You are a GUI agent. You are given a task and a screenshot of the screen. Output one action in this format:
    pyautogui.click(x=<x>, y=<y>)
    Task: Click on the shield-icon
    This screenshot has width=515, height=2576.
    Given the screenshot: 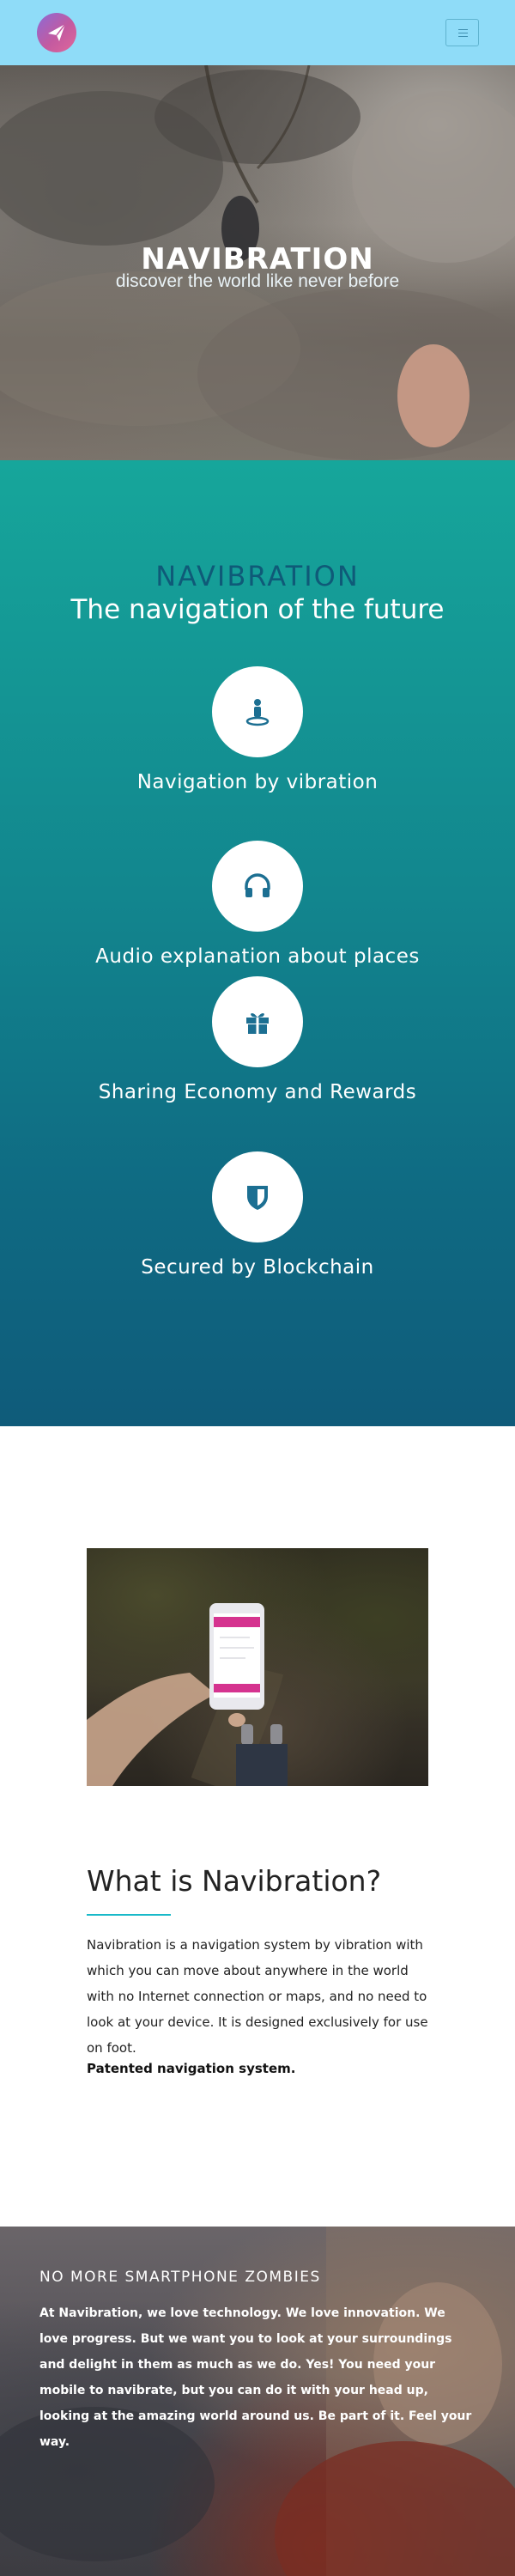 What is the action you would take?
    pyautogui.click(x=257, y=1198)
    